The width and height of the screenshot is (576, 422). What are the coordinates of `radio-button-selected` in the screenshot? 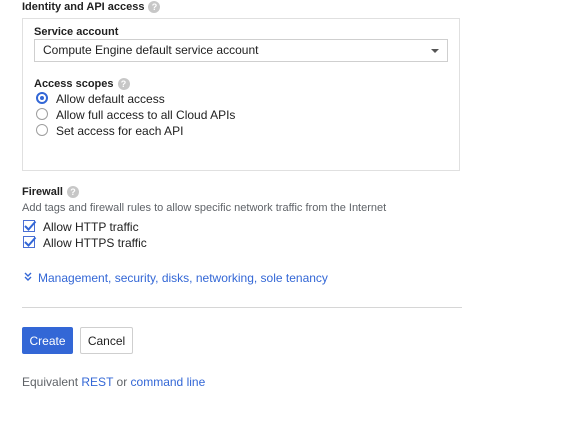 It's located at (42, 98).